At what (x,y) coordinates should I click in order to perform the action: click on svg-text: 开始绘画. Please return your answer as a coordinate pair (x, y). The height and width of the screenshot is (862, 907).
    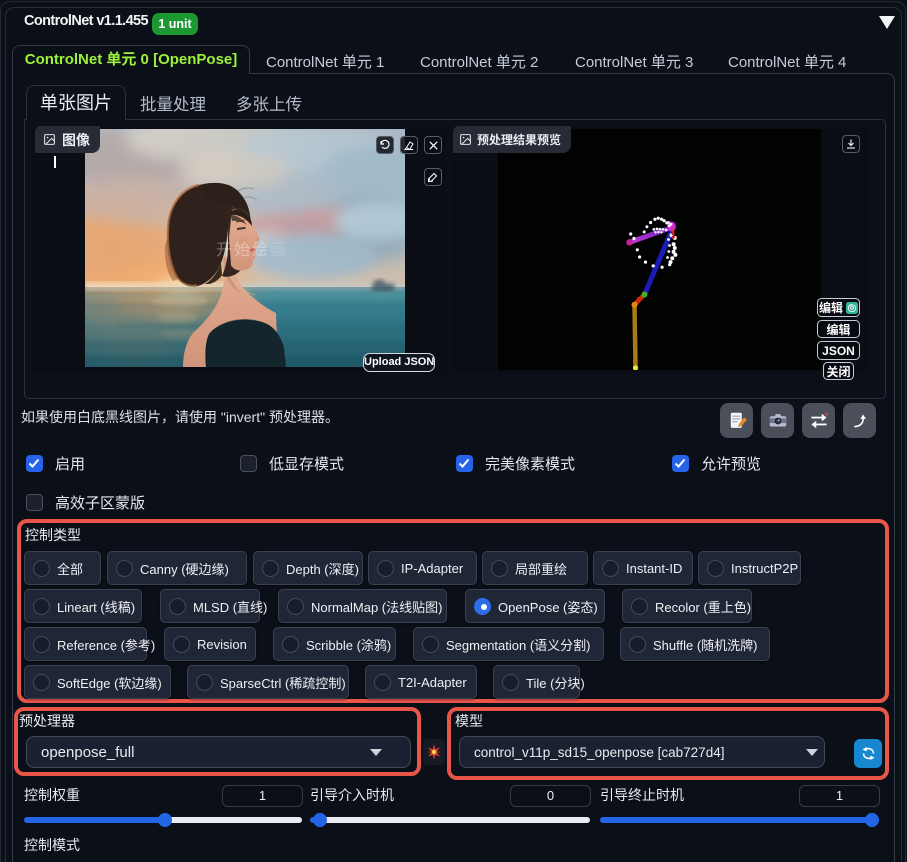
    Looking at the image, I should click on (252, 248).